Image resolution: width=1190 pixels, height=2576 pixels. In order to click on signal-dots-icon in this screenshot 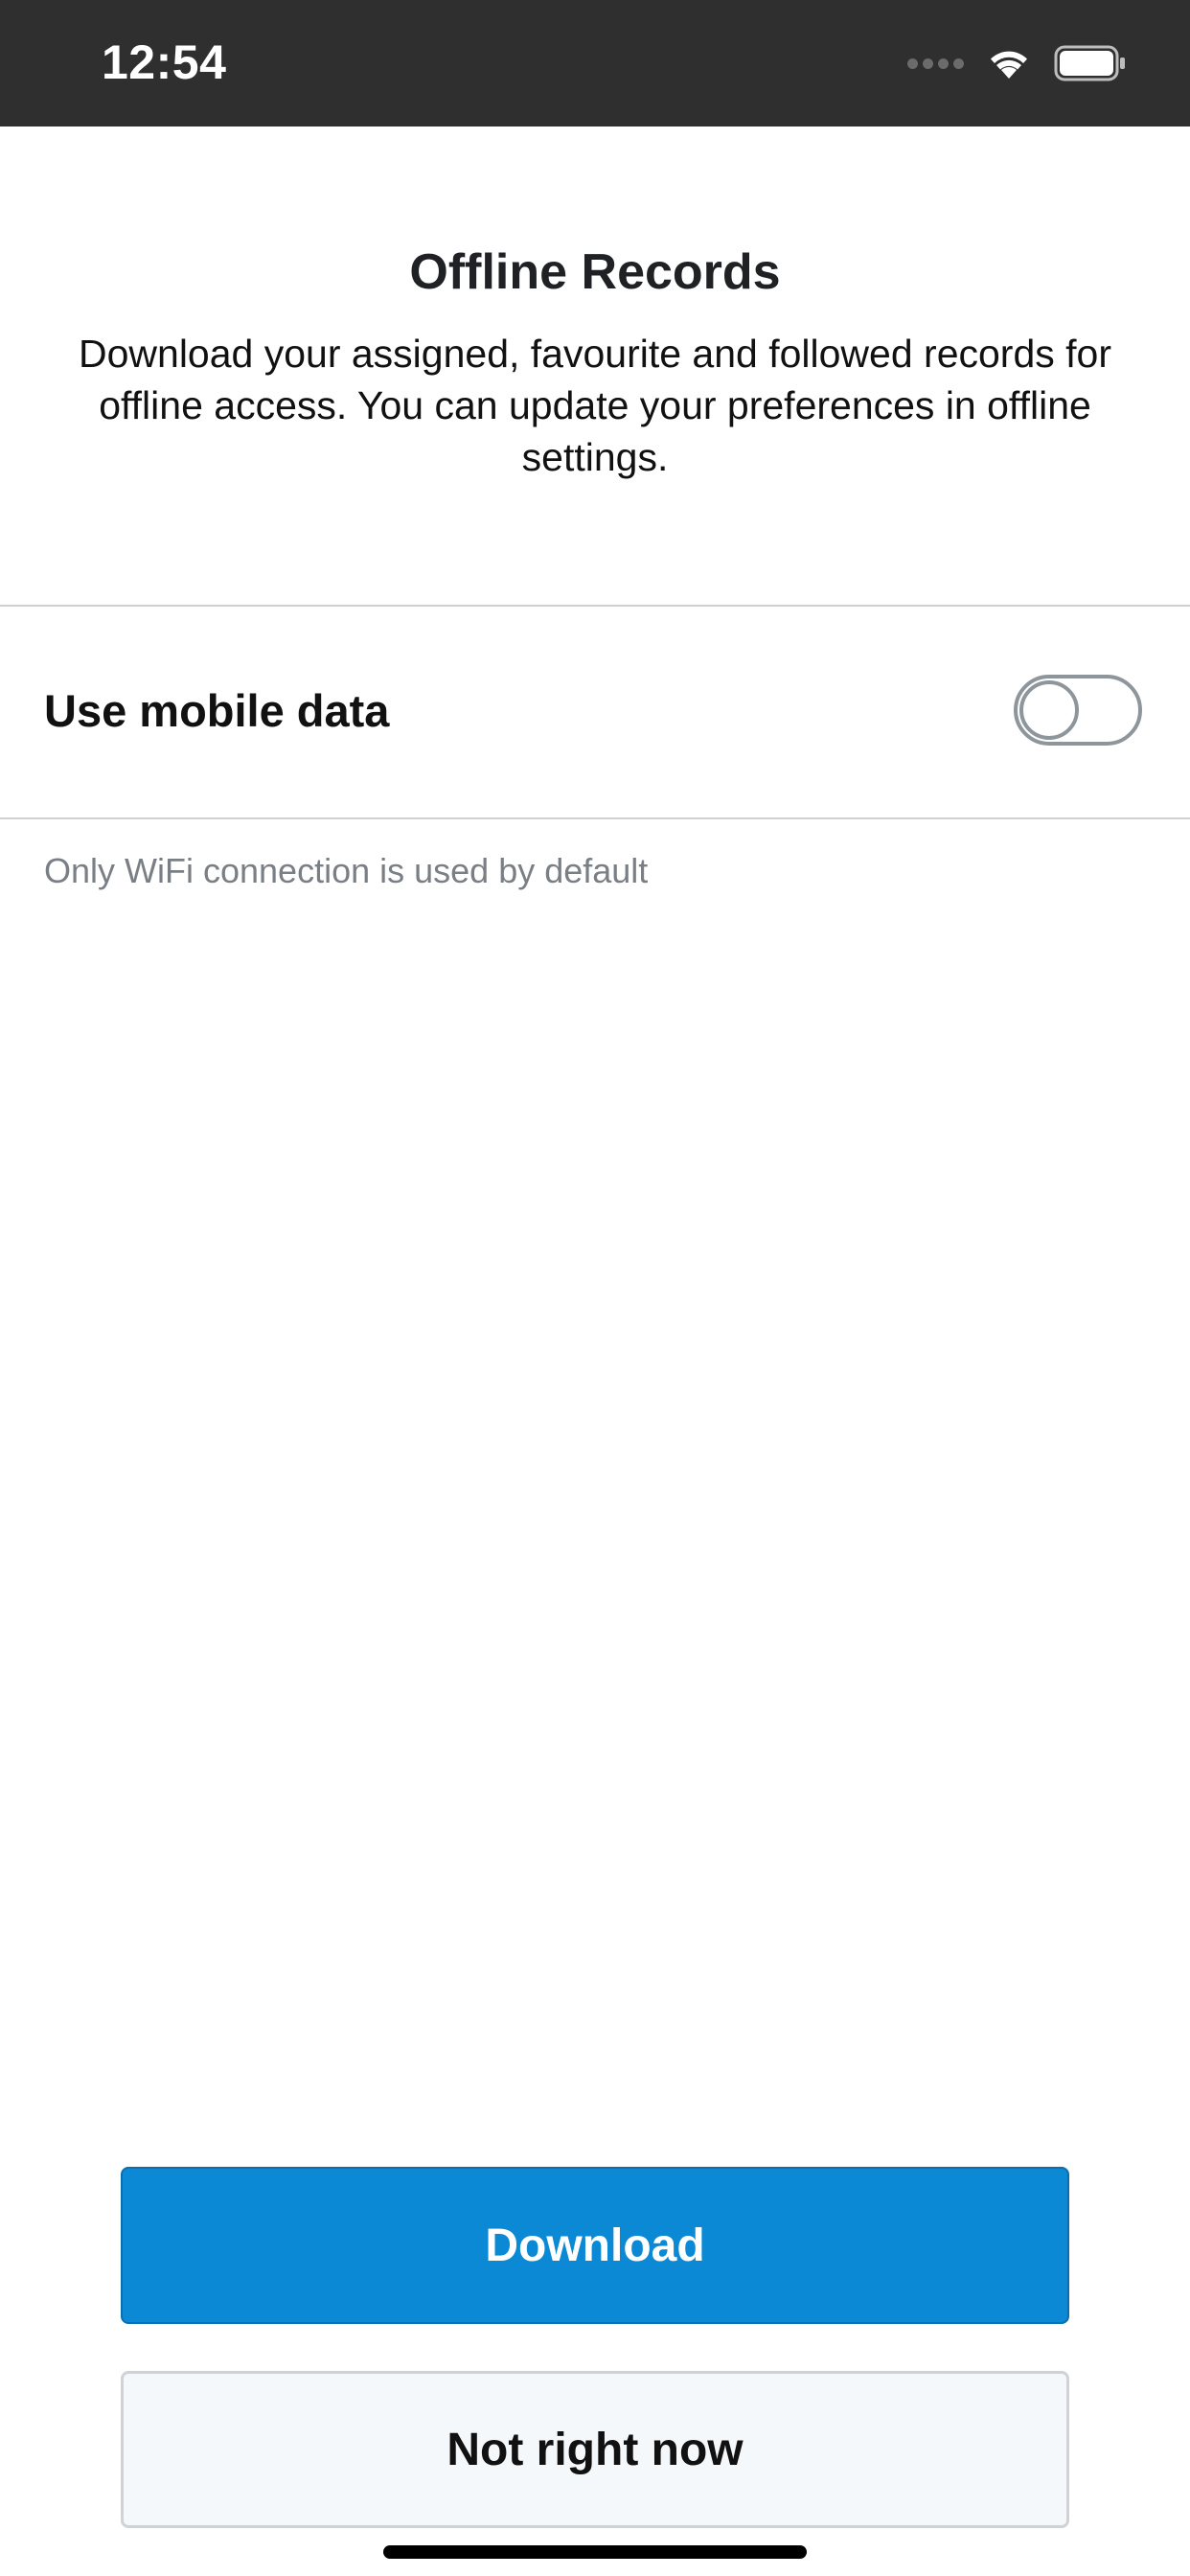, I will do `click(936, 63)`.